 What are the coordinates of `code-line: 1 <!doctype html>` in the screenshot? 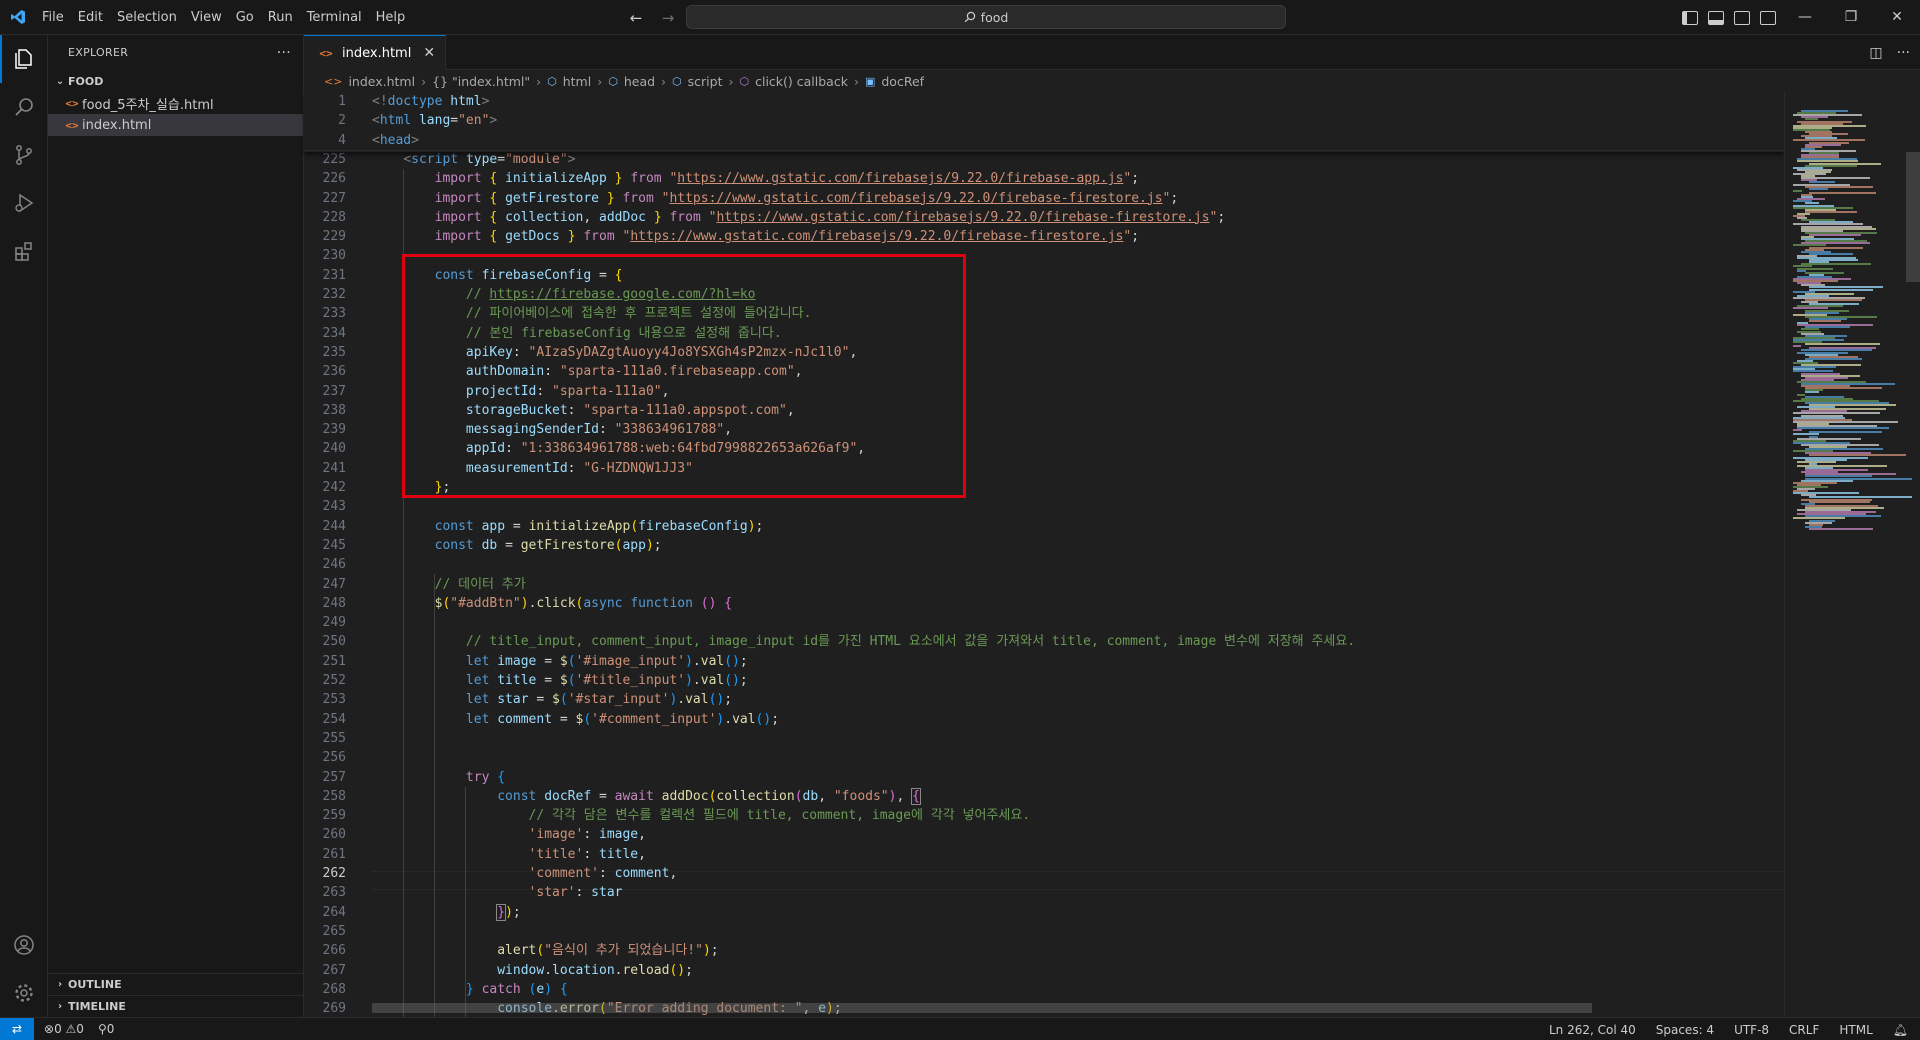 It's located at (1044, 101).